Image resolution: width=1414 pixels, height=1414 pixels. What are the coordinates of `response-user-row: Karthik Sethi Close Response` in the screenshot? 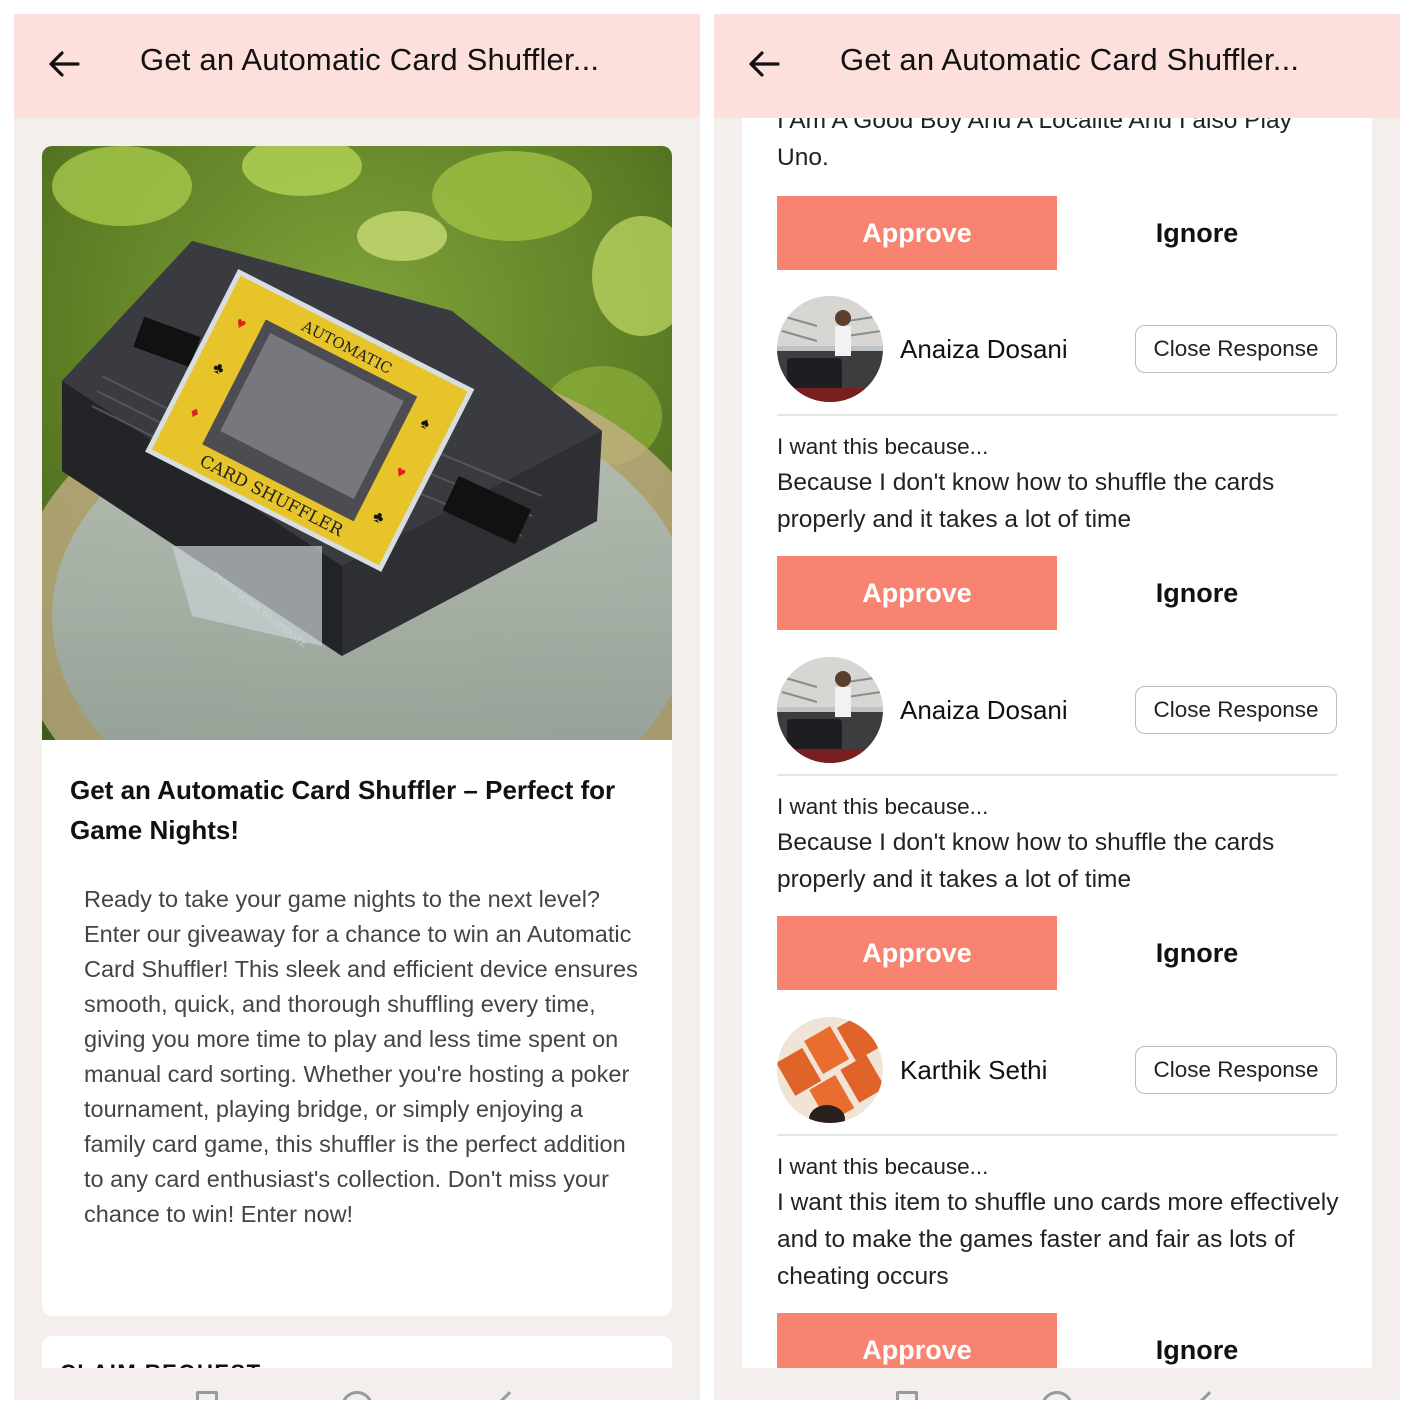 It's located at (1057, 1070).